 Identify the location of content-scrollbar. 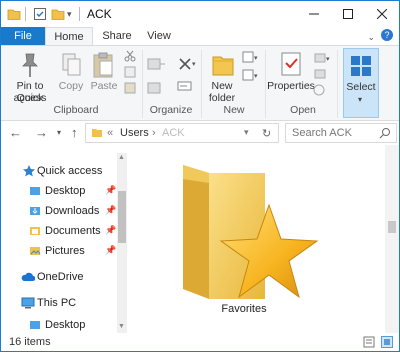
(392, 239).